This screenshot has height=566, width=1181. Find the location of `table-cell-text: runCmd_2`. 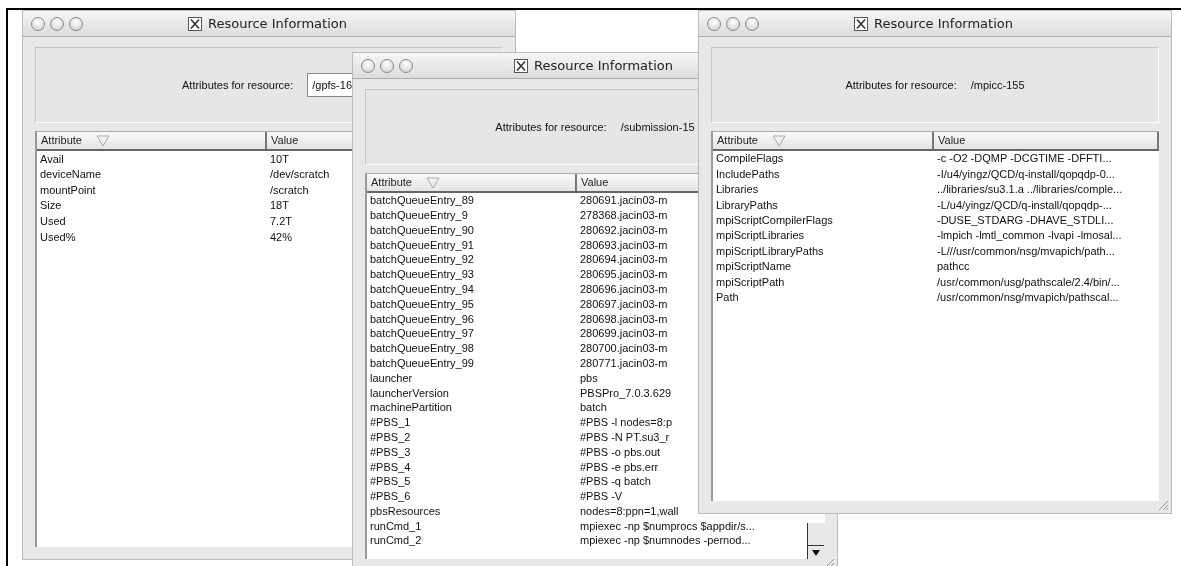

table-cell-text: runCmd_2 is located at coordinates (396, 541).